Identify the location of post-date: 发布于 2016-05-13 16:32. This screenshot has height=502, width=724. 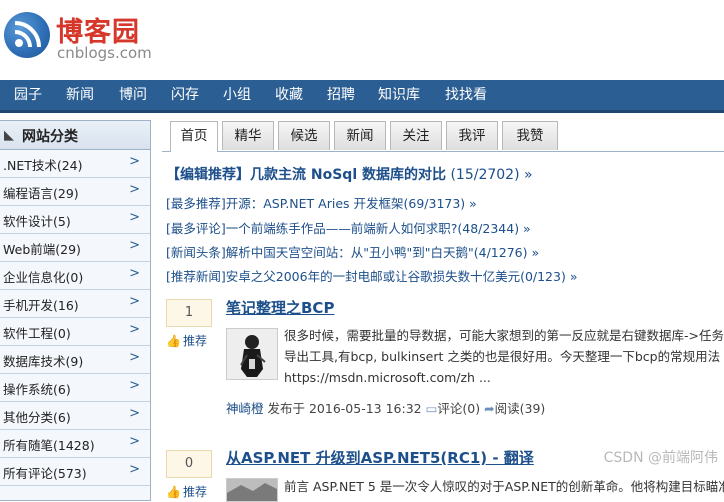
(344, 408).